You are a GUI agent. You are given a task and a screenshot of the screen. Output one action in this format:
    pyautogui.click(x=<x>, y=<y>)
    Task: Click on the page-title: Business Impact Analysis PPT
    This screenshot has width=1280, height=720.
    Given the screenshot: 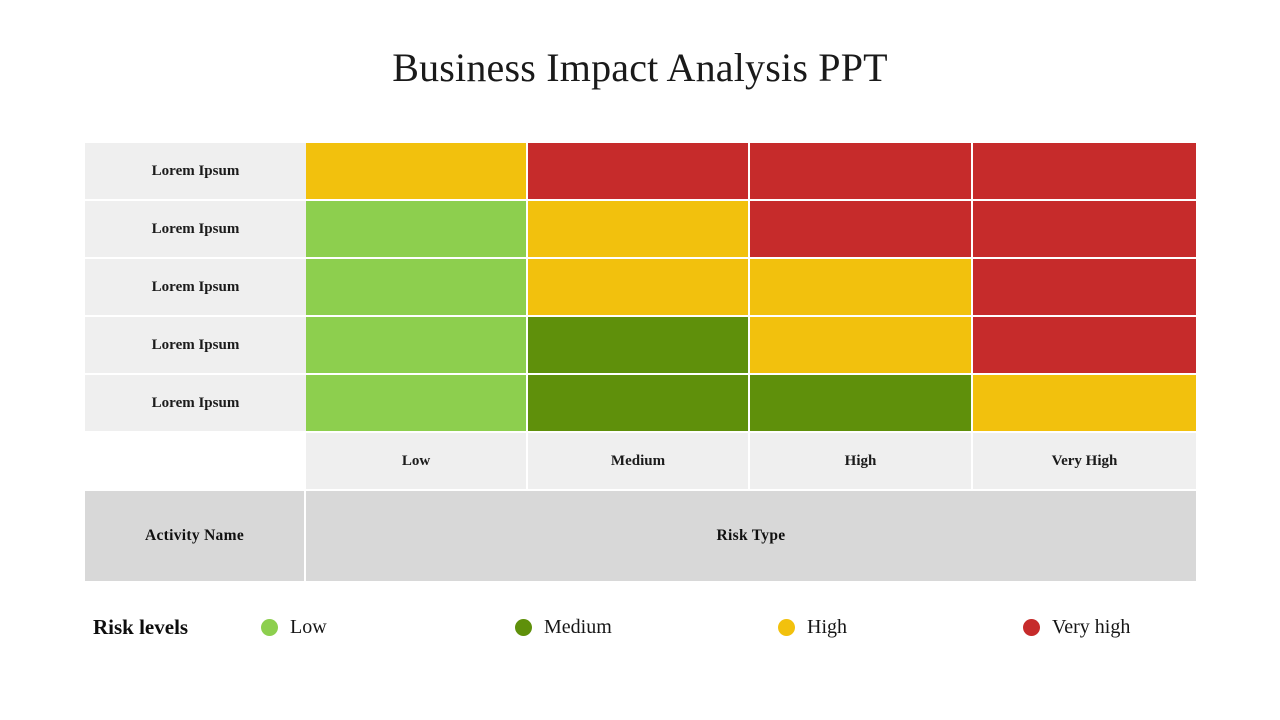 What is the action you would take?
    pyautogui.click(x=640, y=67)
    